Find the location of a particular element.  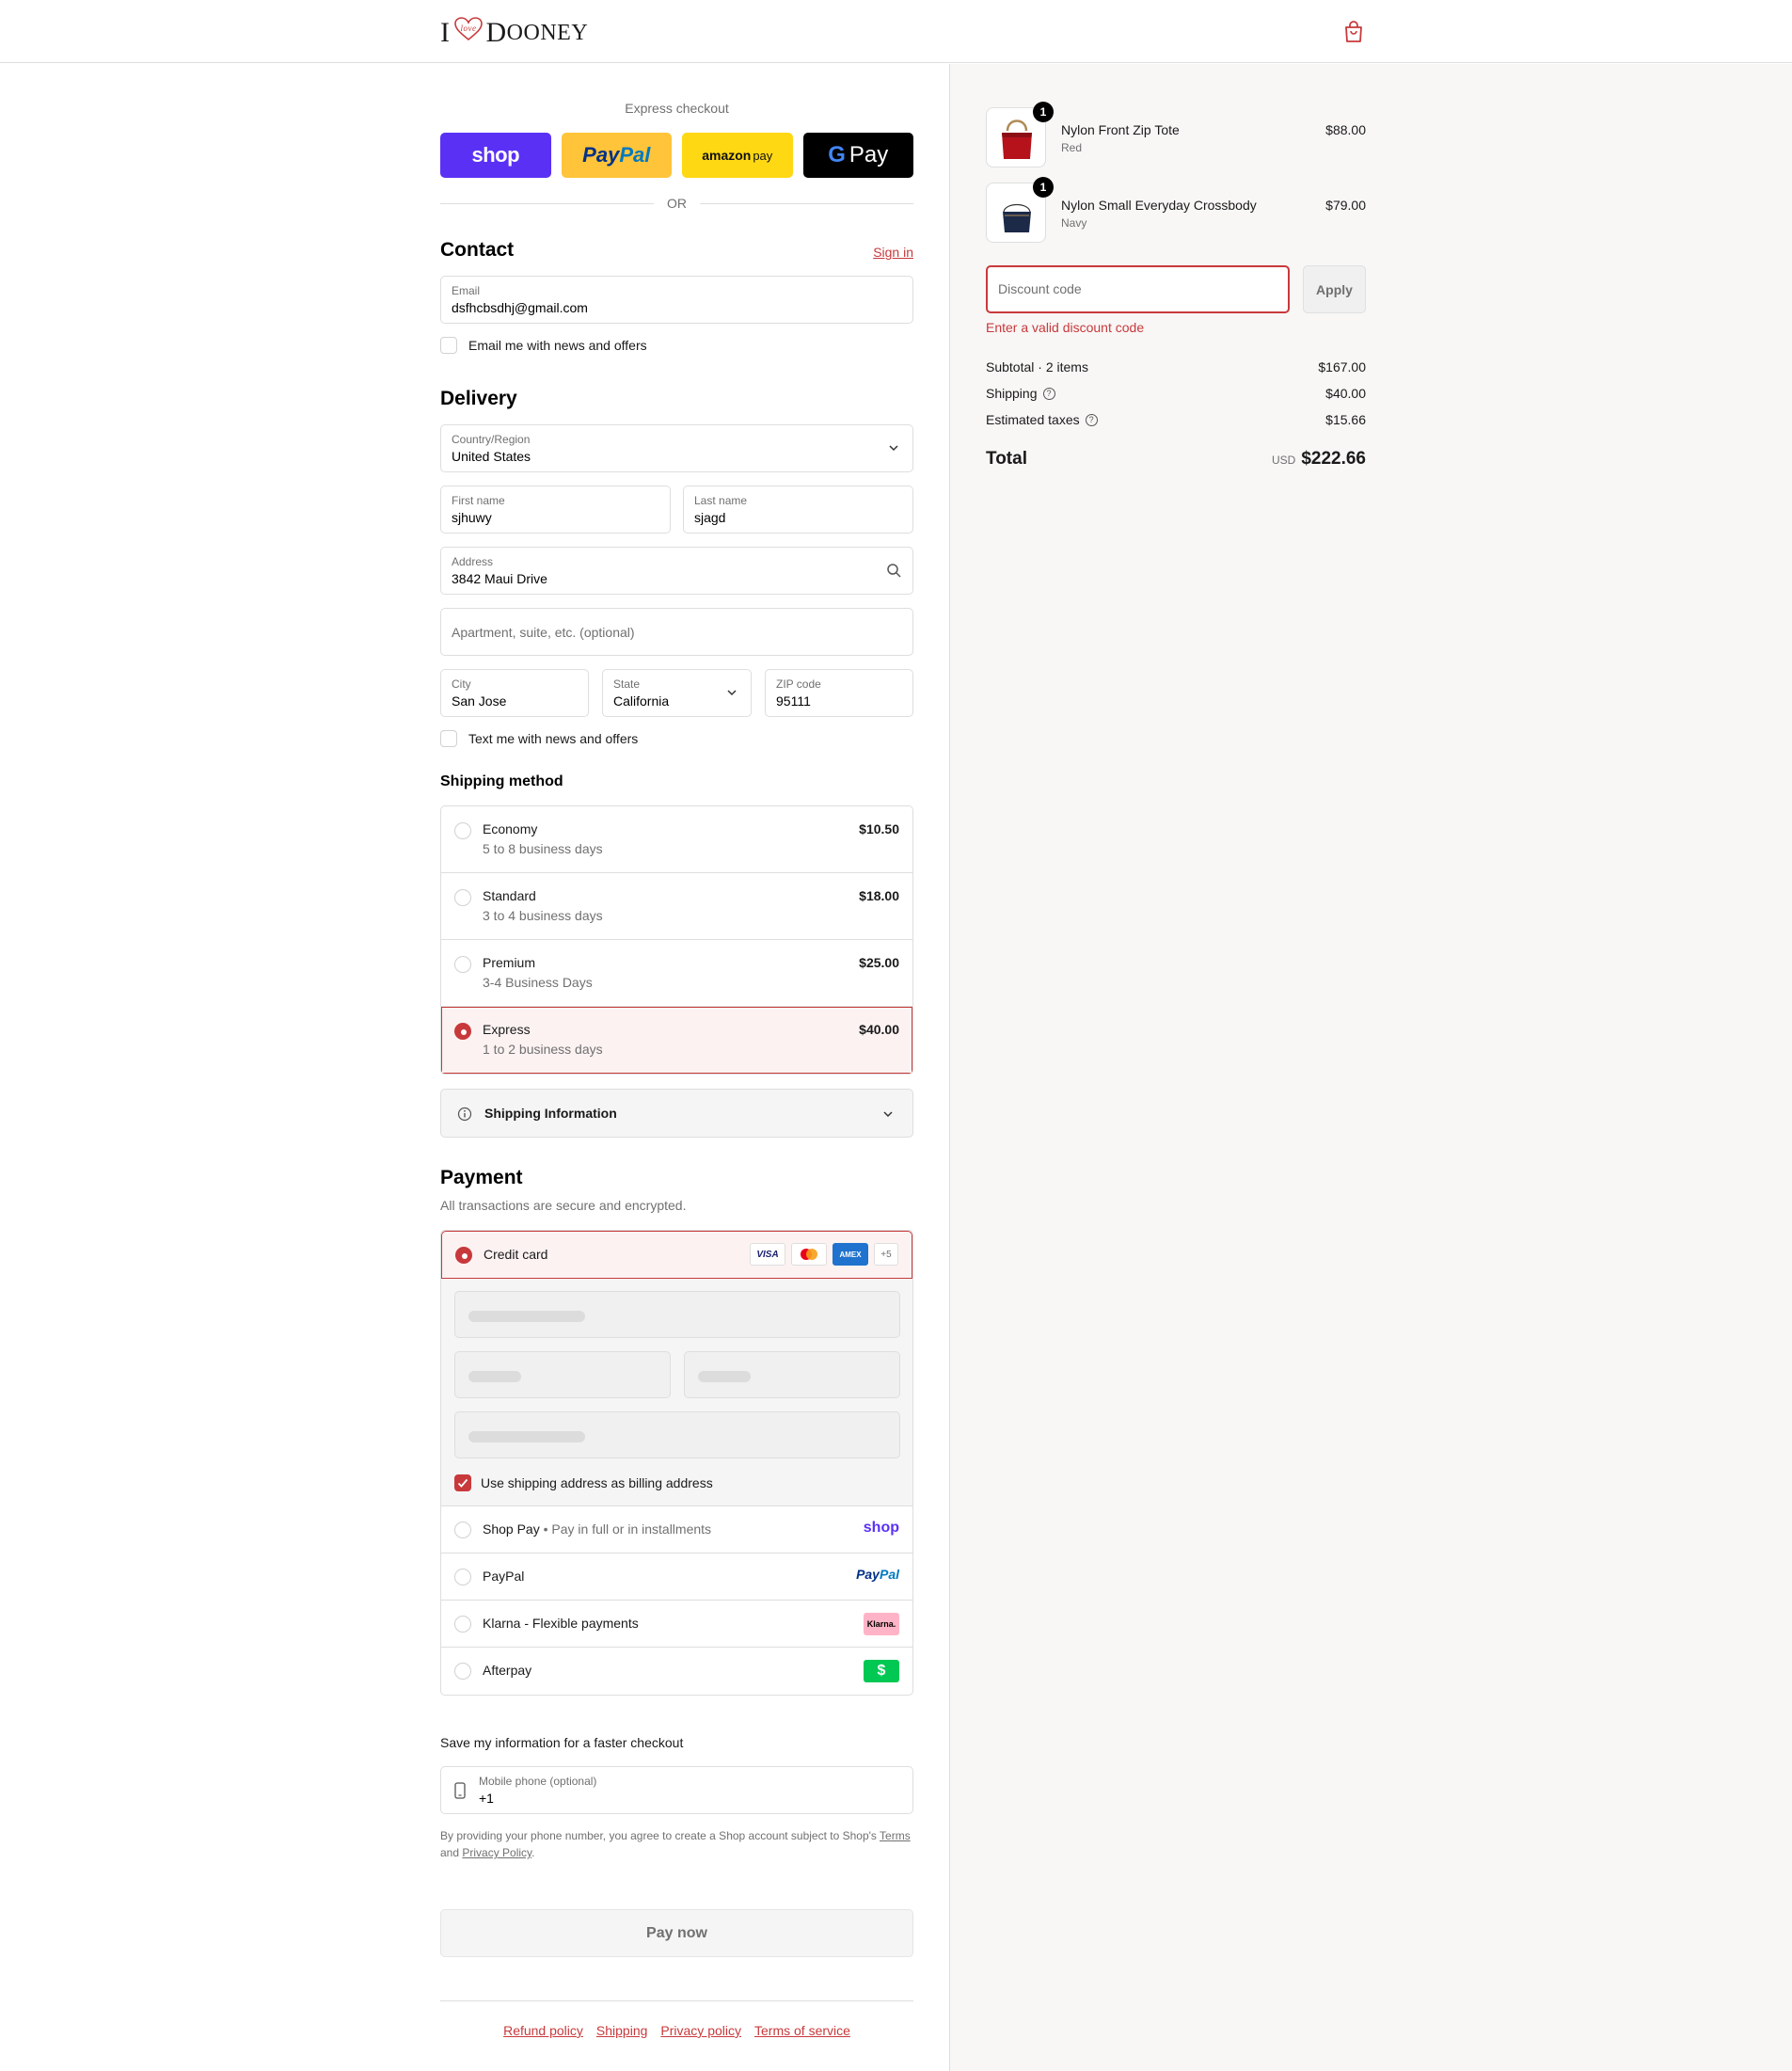

shipping-radio-selected is located at coordinates (462, 1031).